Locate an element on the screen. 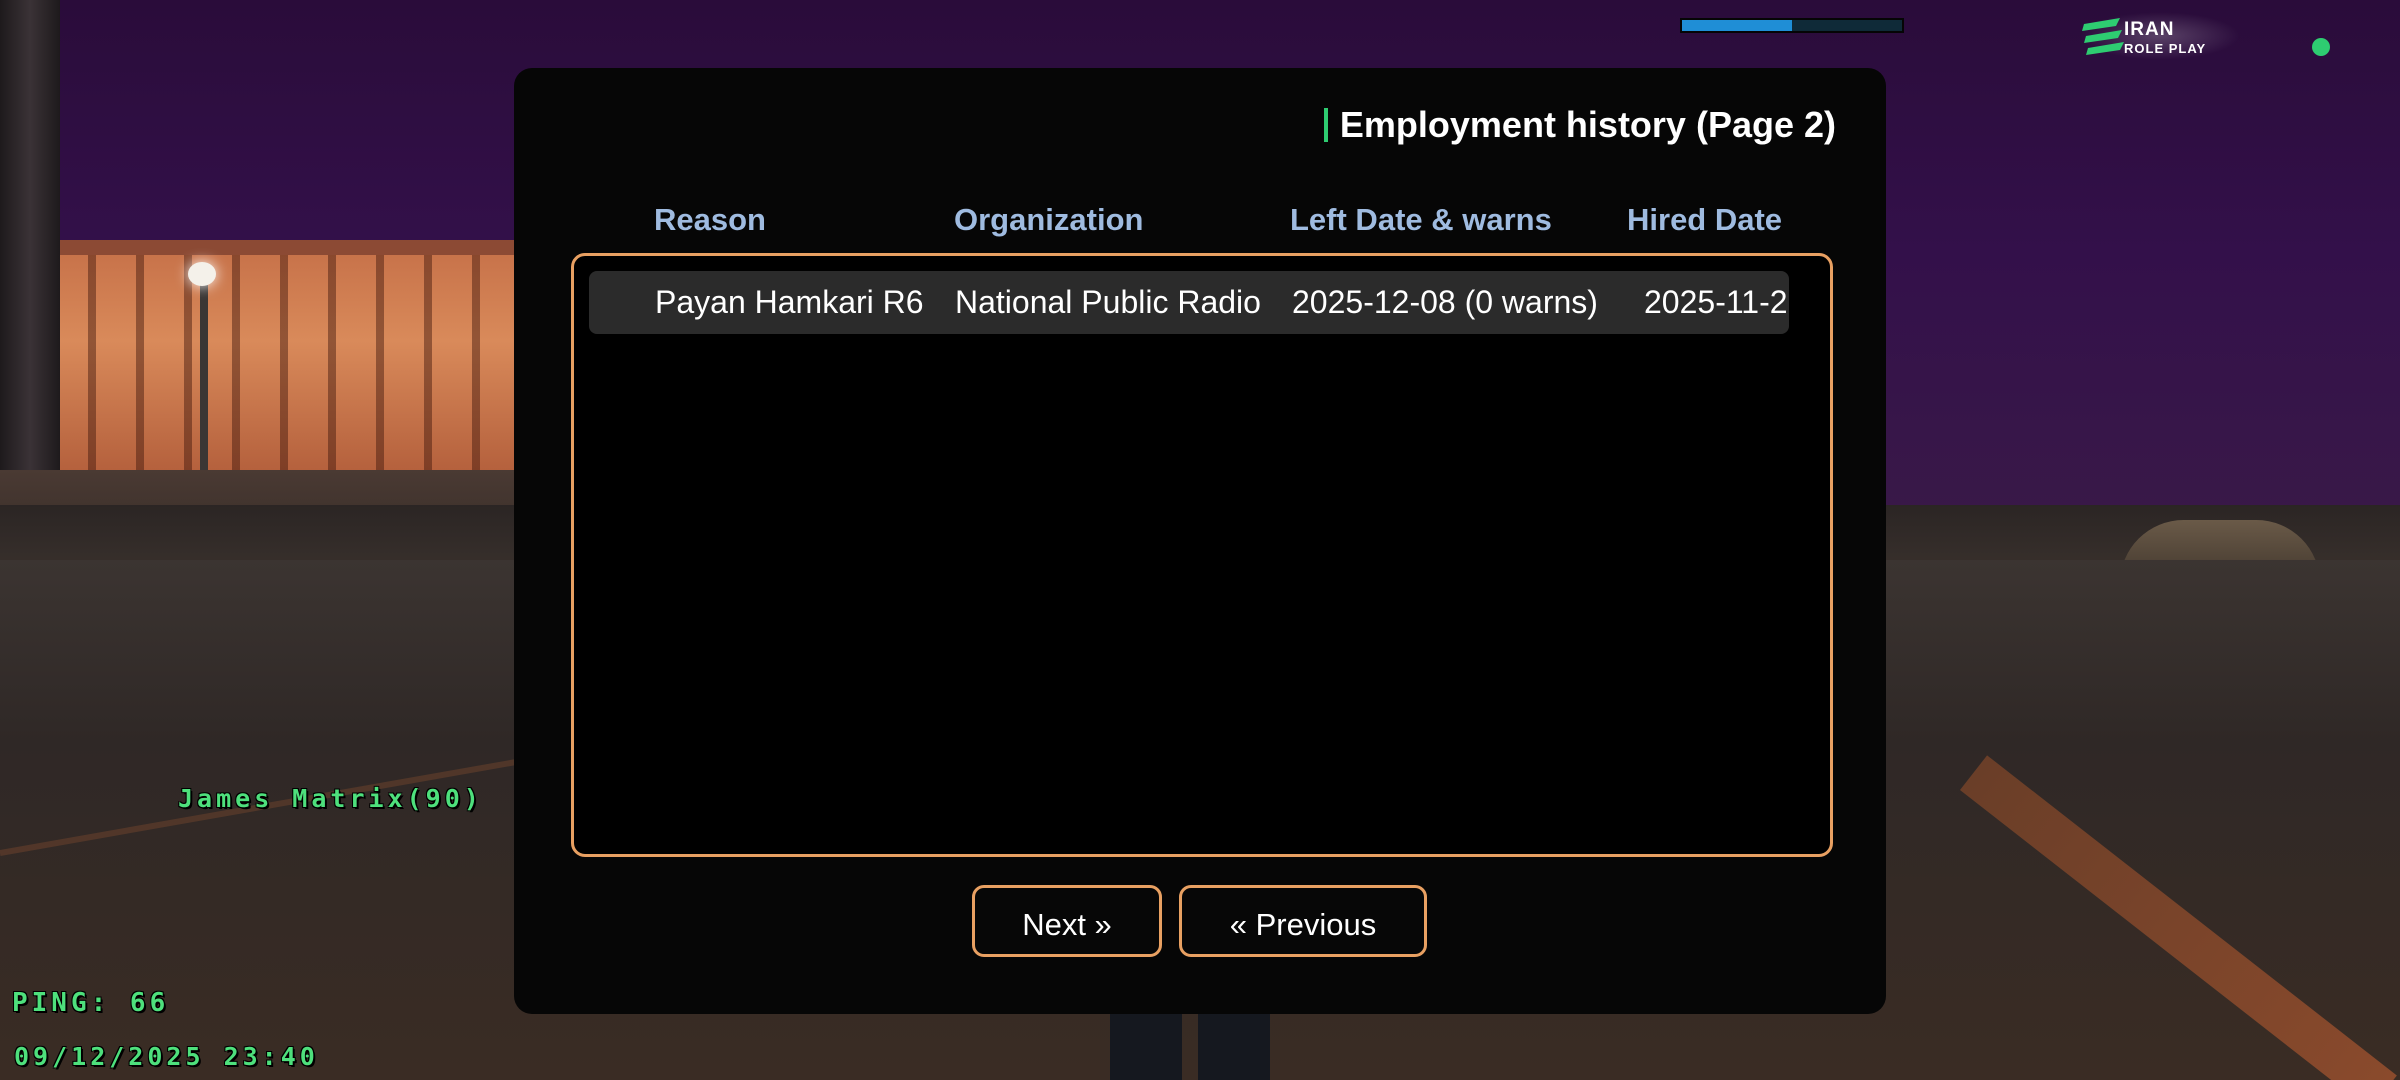 The height and width of the screenshot is (1080, 2400). health-bar is located at coordinates (1792, 25).